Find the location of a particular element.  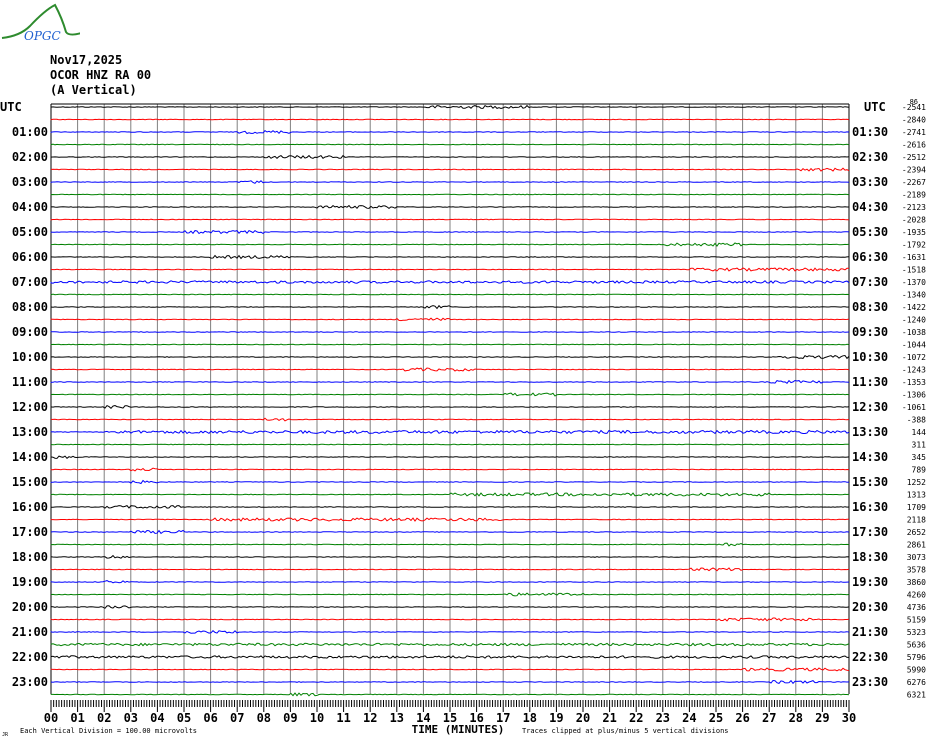

trace-offset-label: -1306 is located at coordinates (914, 395).